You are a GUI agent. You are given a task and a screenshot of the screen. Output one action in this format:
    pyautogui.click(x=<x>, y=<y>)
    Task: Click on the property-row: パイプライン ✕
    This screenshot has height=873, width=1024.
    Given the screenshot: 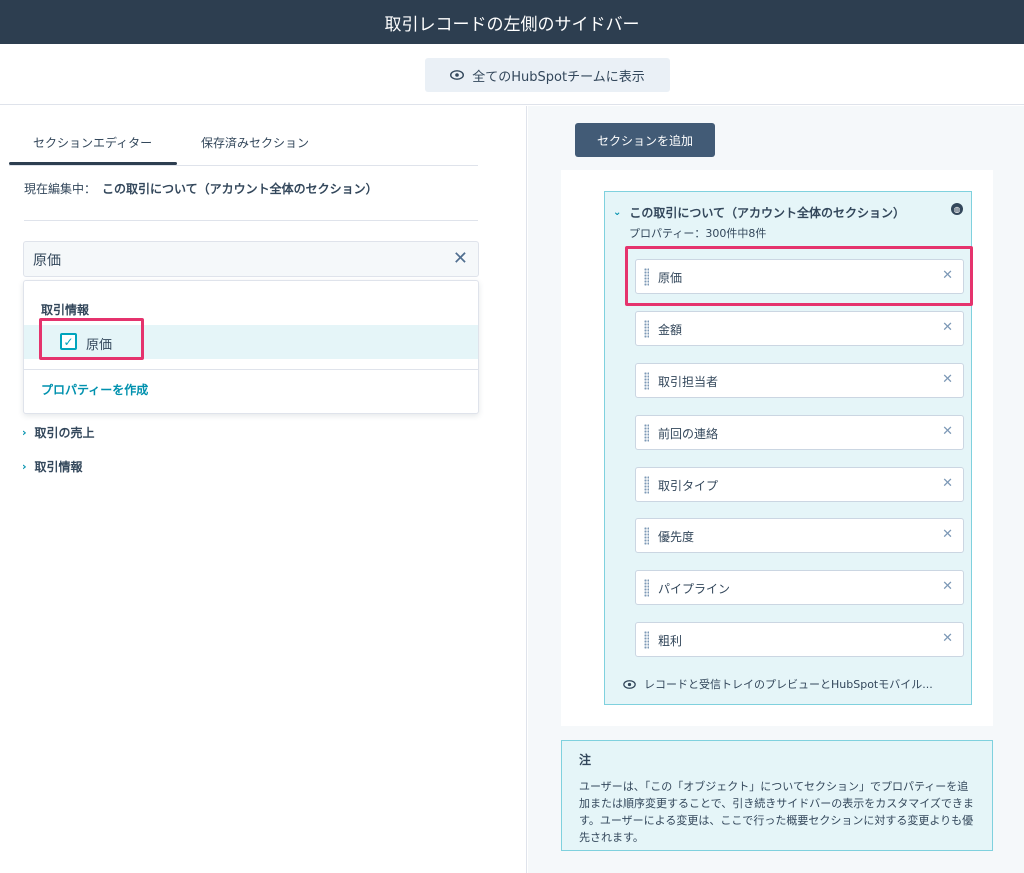 What is the action you would take?
    pyautogui.click(x=799, y=587)
    